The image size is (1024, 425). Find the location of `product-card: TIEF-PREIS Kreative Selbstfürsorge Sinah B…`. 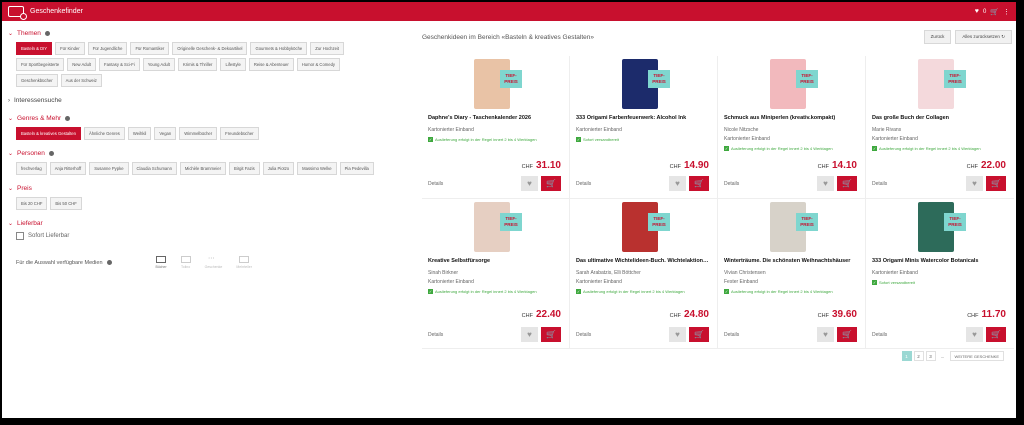

product-card: TIEF-PREIS Kreative Selbstfürsorge Sinah B… is located at coordinates (496, 274).